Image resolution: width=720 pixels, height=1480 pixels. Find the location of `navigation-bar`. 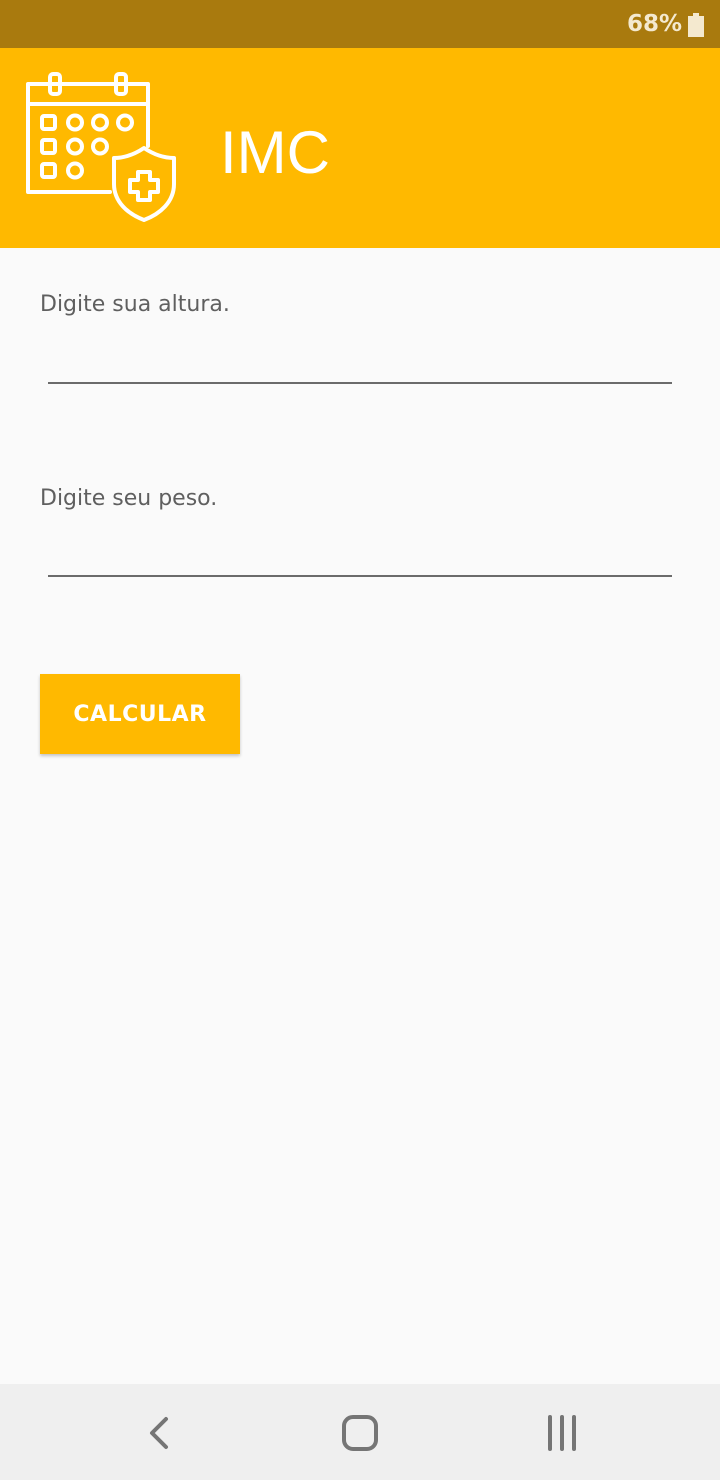

navigation-bar is located at coordinates (360, 1432).